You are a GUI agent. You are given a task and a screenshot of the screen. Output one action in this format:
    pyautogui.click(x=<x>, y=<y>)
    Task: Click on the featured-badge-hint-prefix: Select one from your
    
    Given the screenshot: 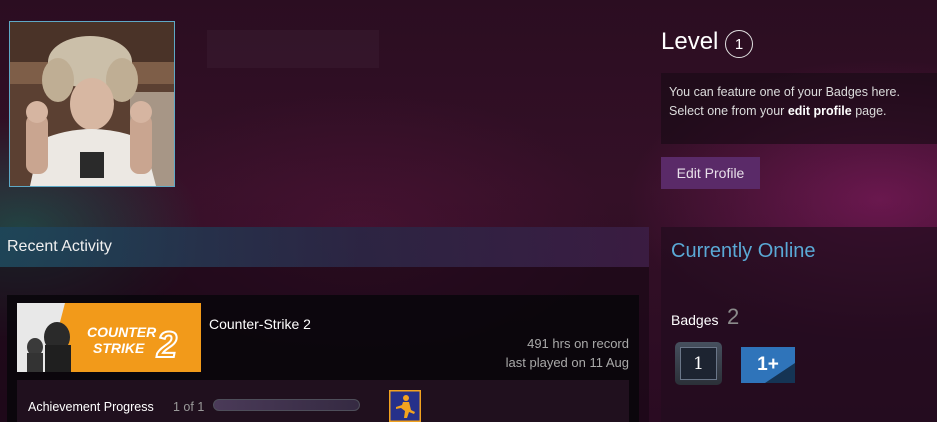 What is the action you would take?
    pyautogui.click(x=727, y=111)
    